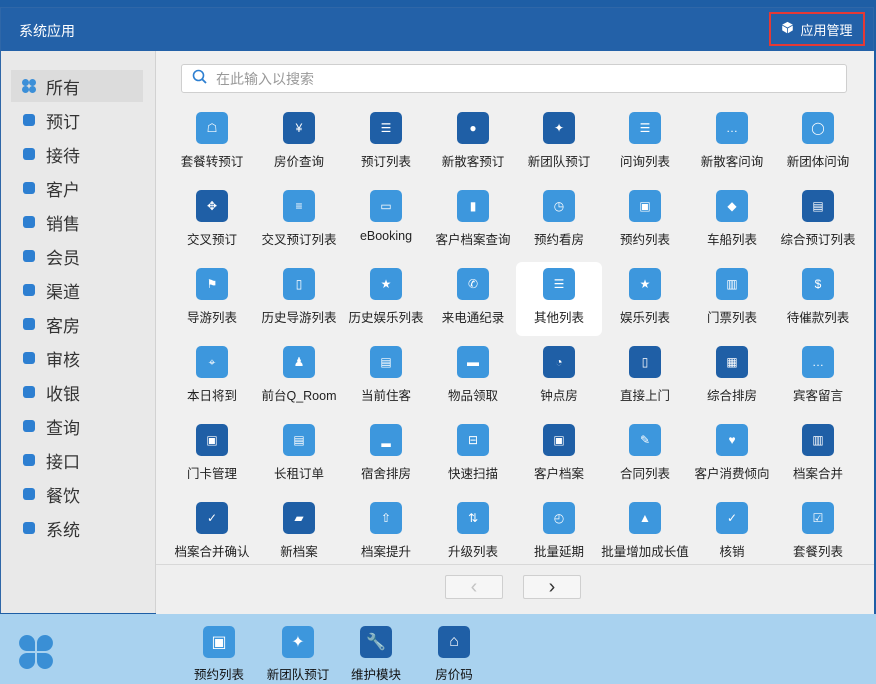 The height and width of the screenshot is (684, 876). Describe the element at coordinates (376, 642) in the screenshot. I see `wrench-icon: 🔧` at that location.